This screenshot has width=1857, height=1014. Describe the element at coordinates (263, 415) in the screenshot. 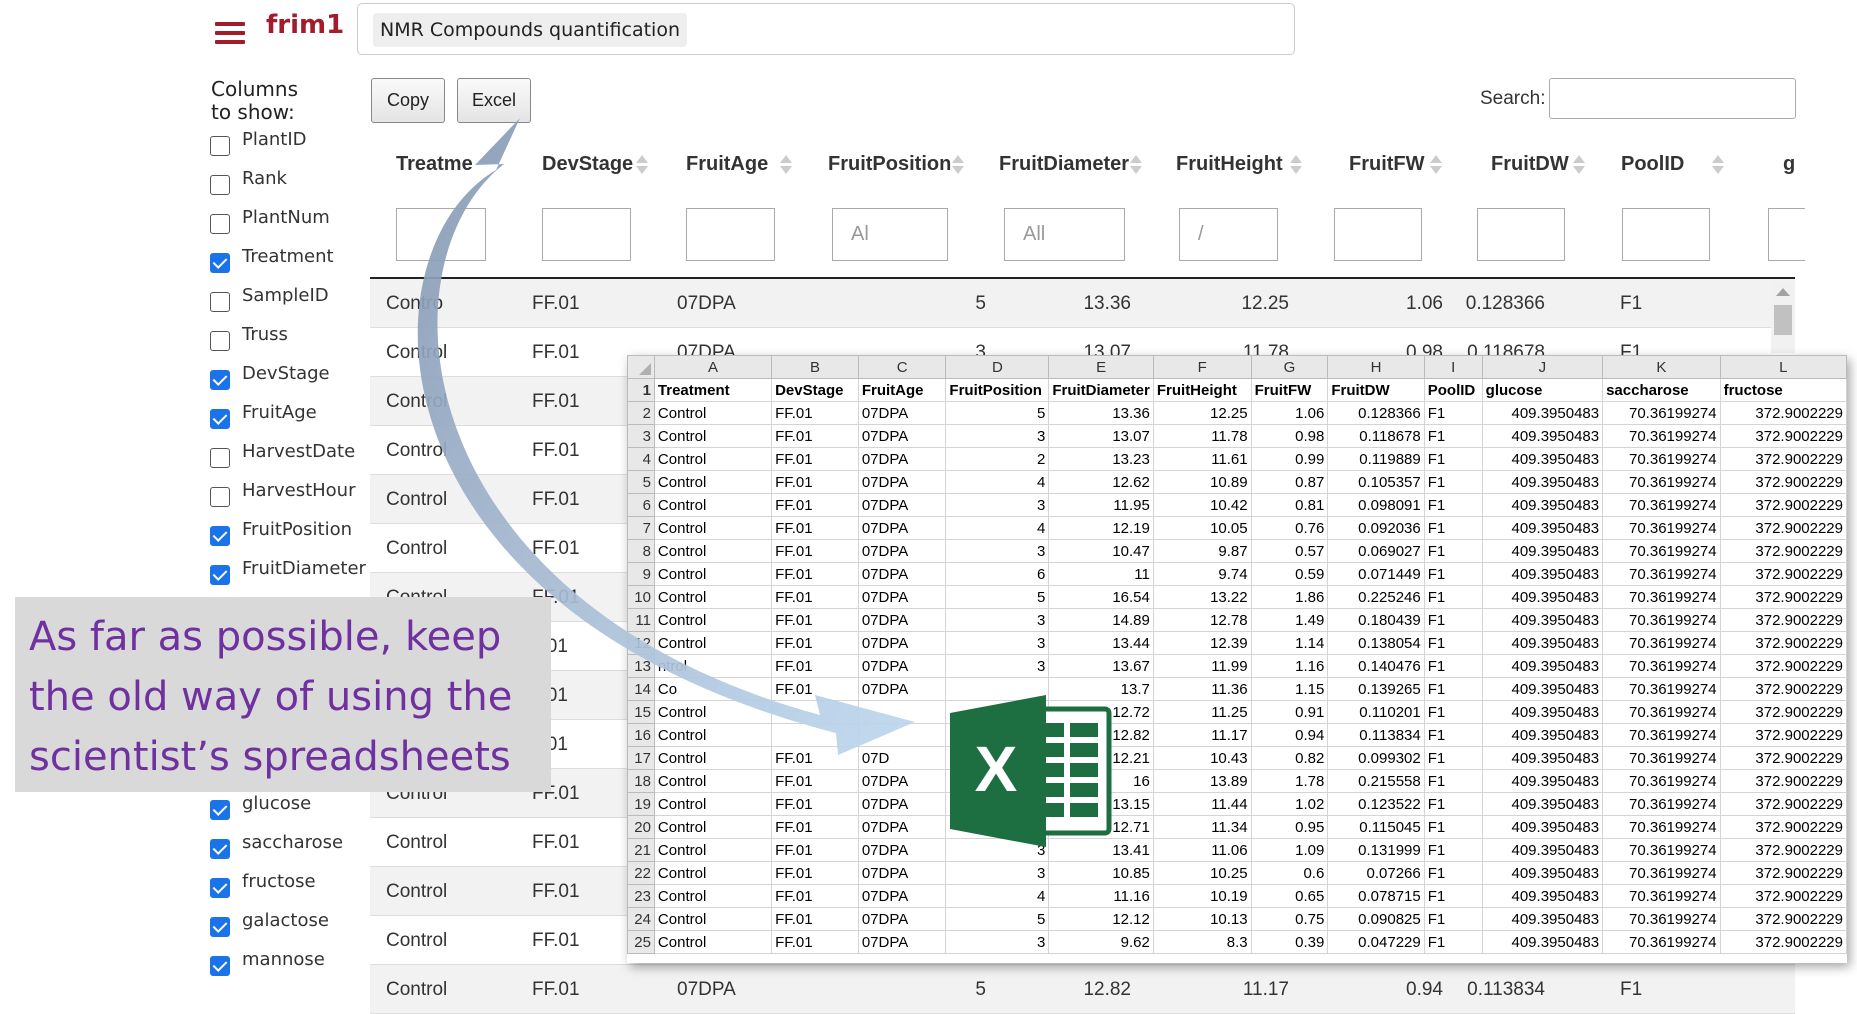

I see `column-toggle-fruitage: FruitAge` at that location.